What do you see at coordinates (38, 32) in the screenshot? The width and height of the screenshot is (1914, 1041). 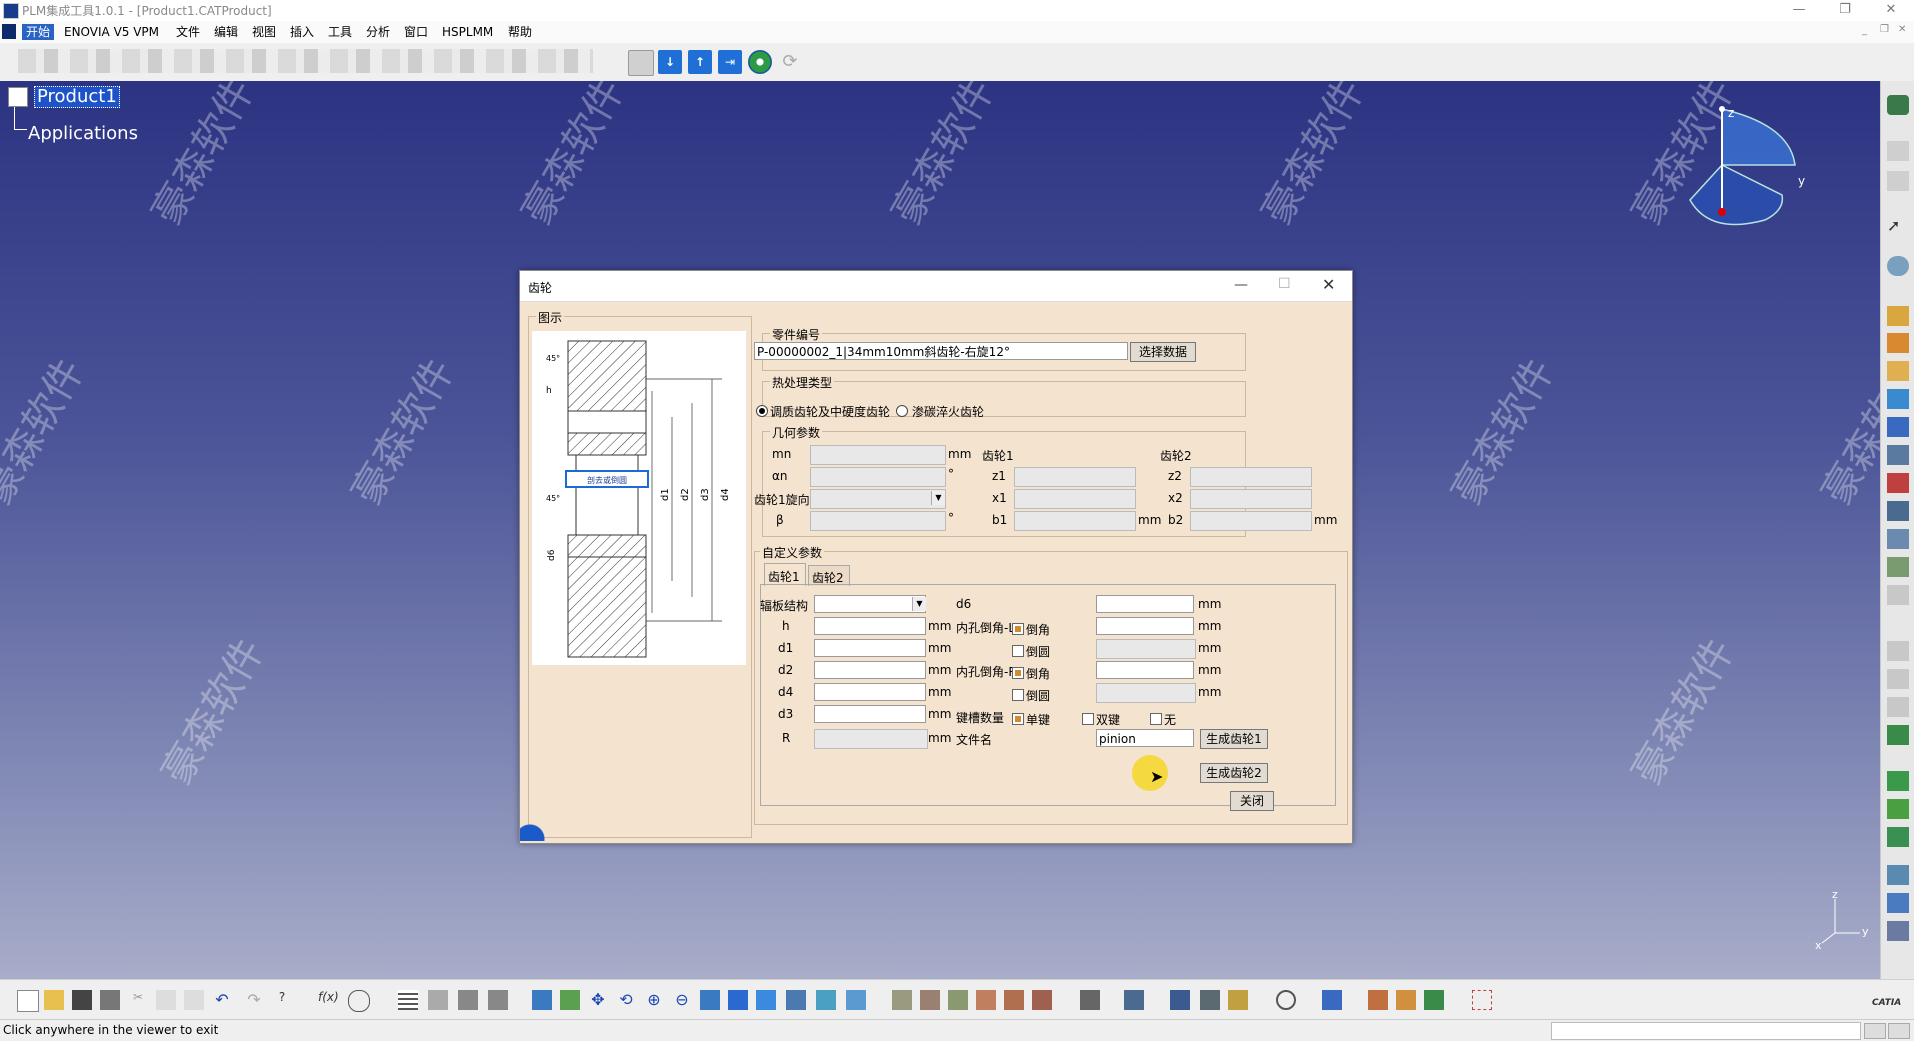 I see `menu-start: 开始` at bounding box center [38, 32].